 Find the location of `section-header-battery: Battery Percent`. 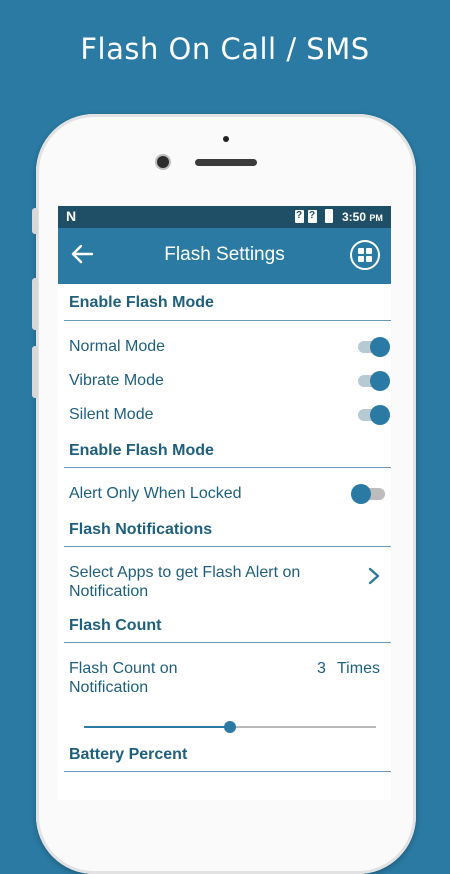

section-header-battery: Battery Percent is located at coordinates (128, 754).